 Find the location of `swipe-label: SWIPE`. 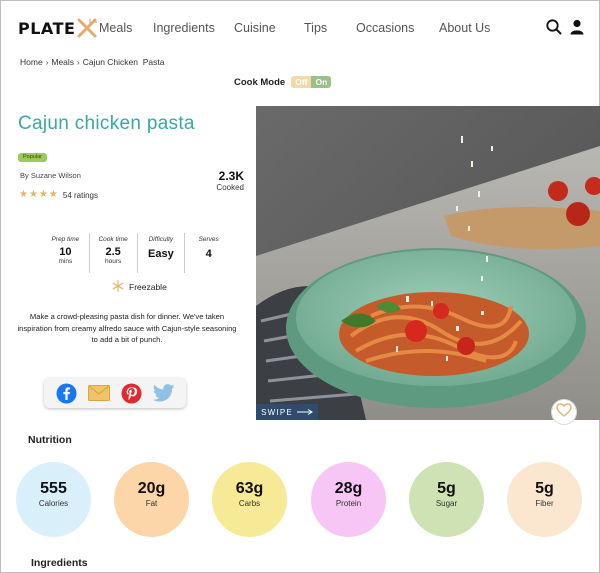

swipe-label: SWIPE is located at coordinates (277, 412).